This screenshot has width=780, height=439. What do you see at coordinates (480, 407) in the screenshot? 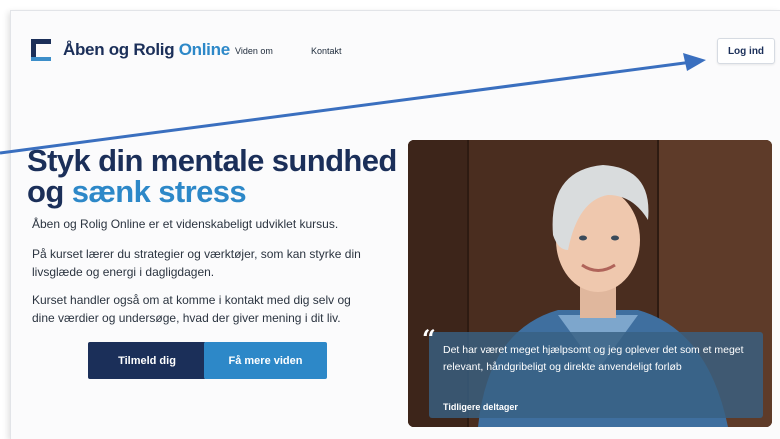
I see `testimonial-author: Tidligere deltager` at bounding box center [480, 407].